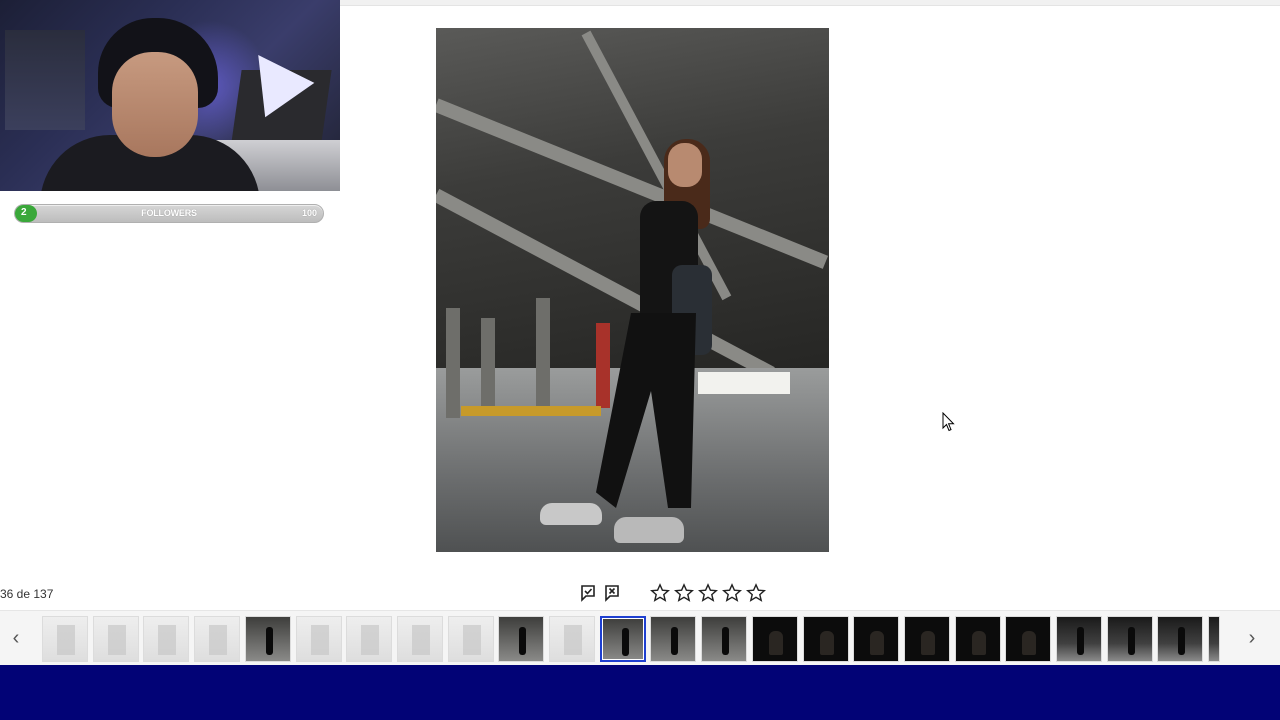  What do you see at coordinates (588, 593) in the screenshot?
I see `flag-pick-icon` at bounding box center [588, 593].